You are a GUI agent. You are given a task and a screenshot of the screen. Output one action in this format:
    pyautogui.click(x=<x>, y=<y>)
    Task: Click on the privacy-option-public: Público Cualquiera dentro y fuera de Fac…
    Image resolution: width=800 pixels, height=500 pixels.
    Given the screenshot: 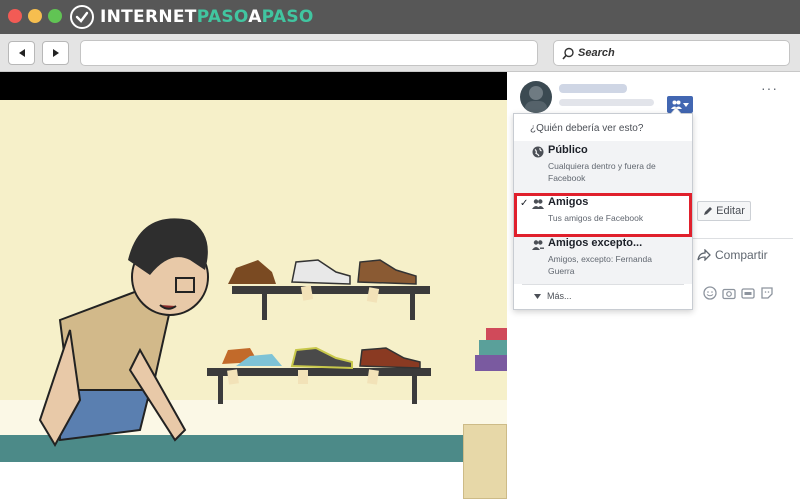 What is the action you would take?
    pyautogui.click(x=603, y=167)
    